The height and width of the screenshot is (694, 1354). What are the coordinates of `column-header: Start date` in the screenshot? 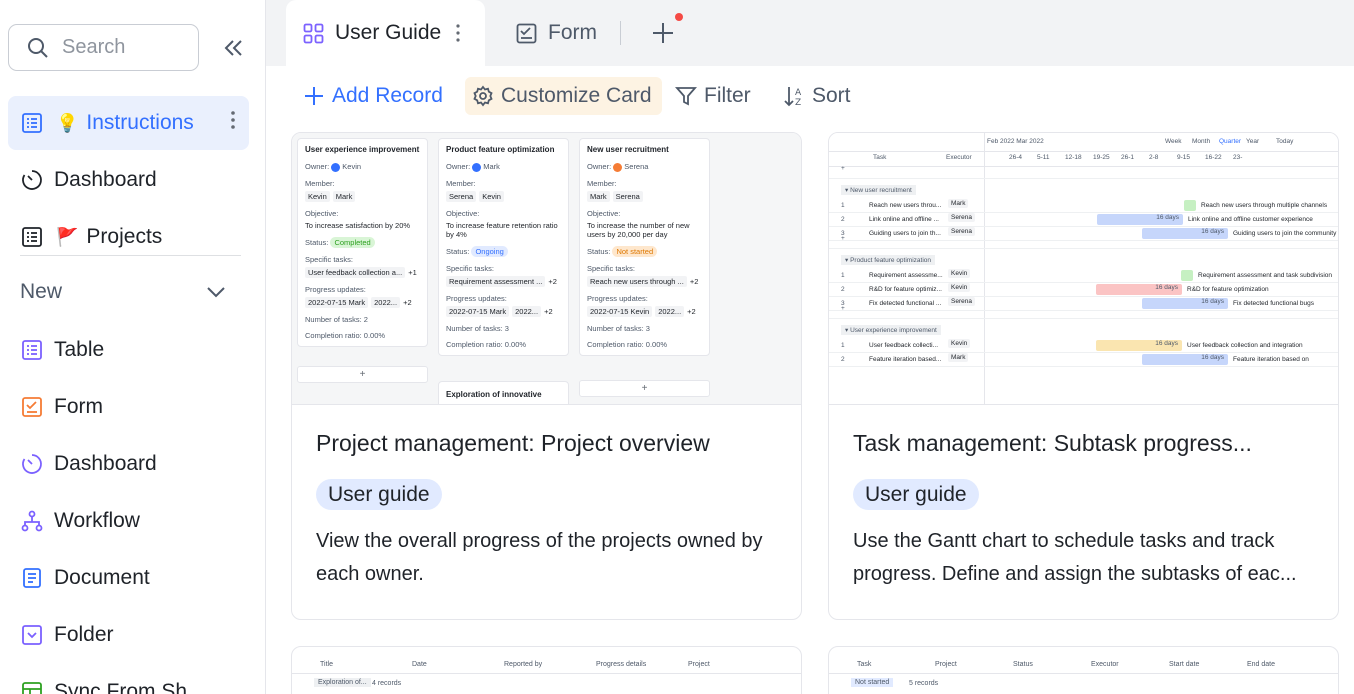 It's located at (1184, 664).